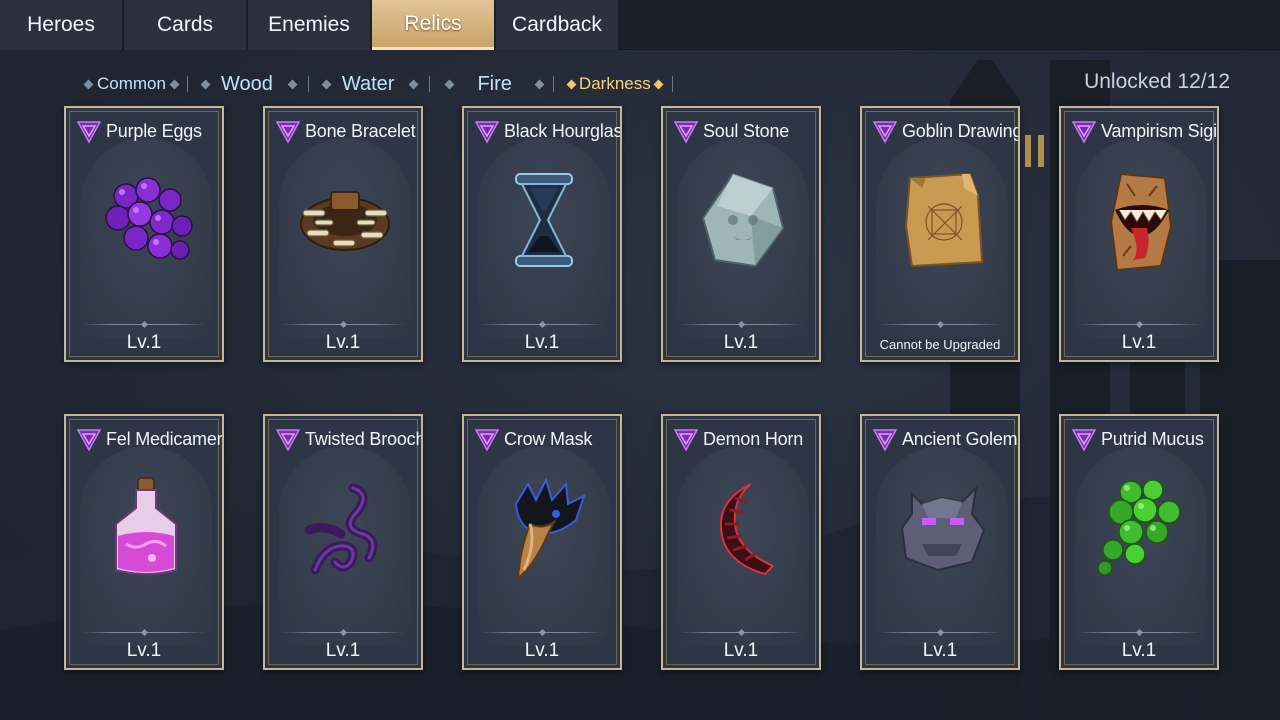 The width and height of the screenshot is (1280, 720). I want to click on relic-name: Bone Bracelet, so click(360, 130).